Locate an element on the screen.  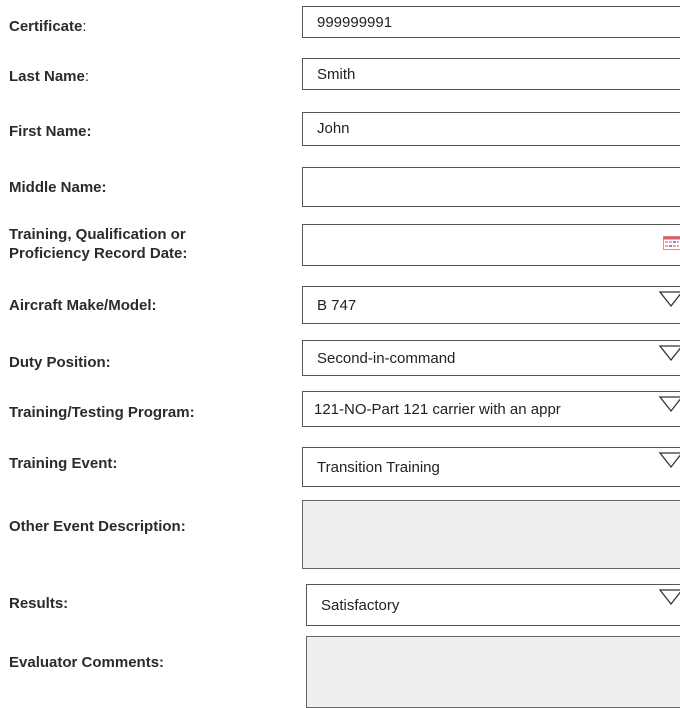
results-select: Satisfactory is located at coordinates (493, 605).